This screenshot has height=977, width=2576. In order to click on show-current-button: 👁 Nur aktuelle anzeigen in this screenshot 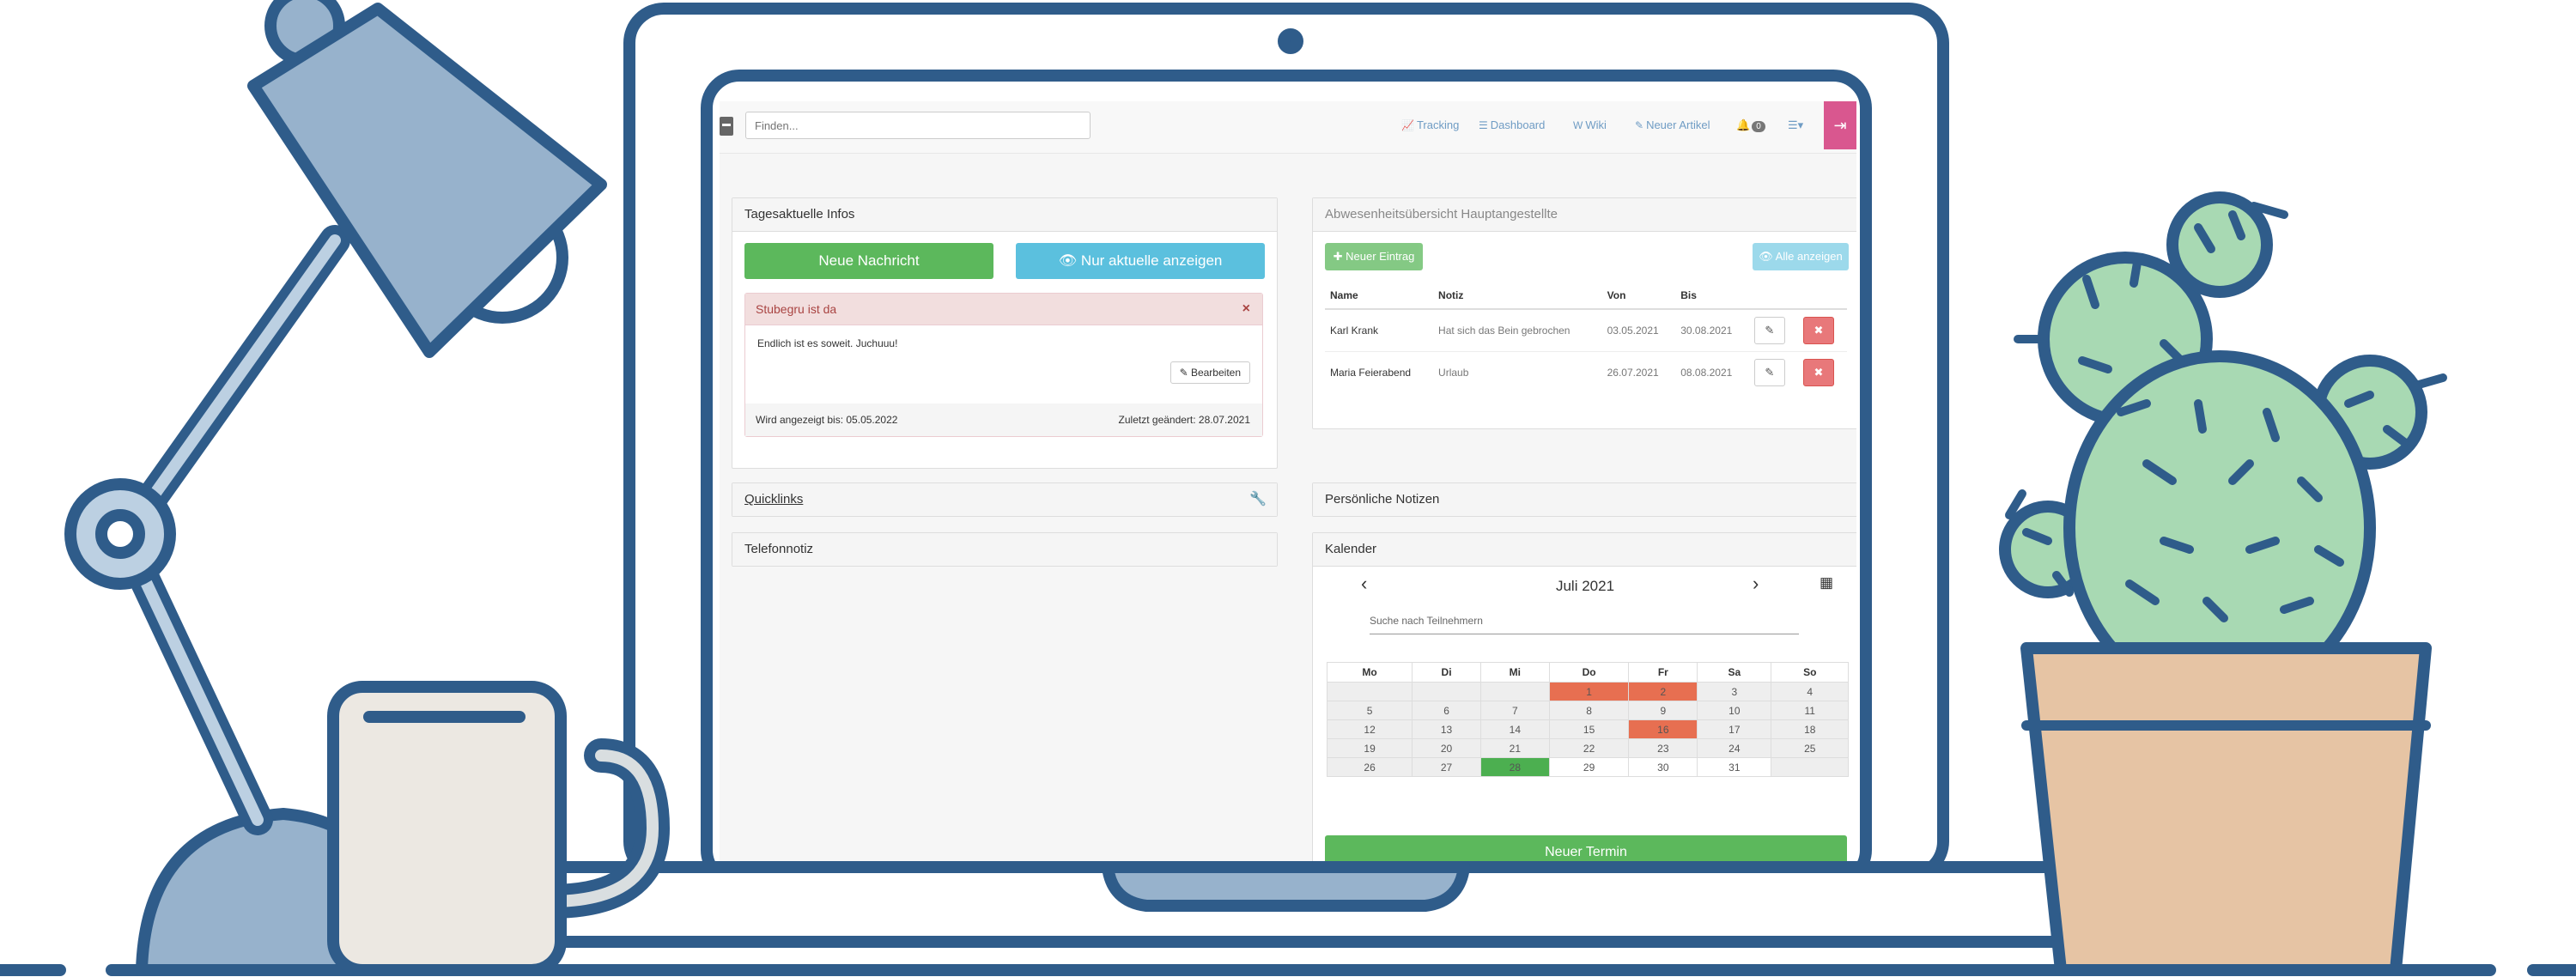, I will do `click(1140, 261)`.